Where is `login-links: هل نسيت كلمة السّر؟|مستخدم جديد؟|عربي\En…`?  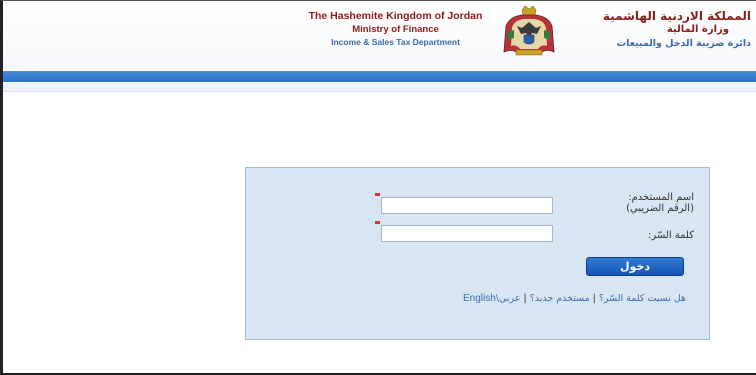
login-links: هل نسيت كلمة السّر؟|مستخدم جديد؟|عربي\En… is located at coordinates (516, 298).